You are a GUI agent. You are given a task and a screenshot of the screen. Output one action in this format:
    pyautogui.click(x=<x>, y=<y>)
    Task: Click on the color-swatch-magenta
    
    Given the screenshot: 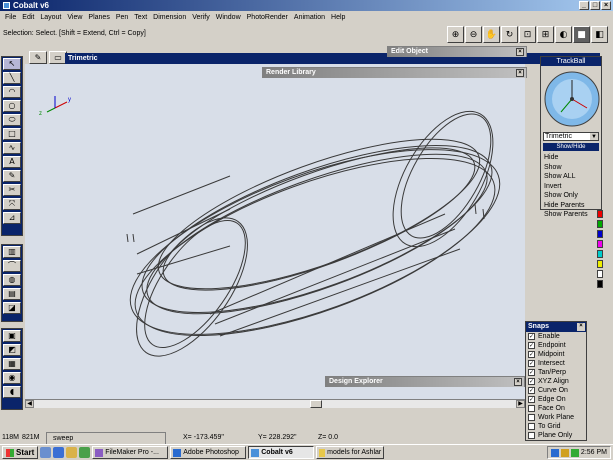 What is the action you would take?
    pyautogui.click(x=600, y=244)
    